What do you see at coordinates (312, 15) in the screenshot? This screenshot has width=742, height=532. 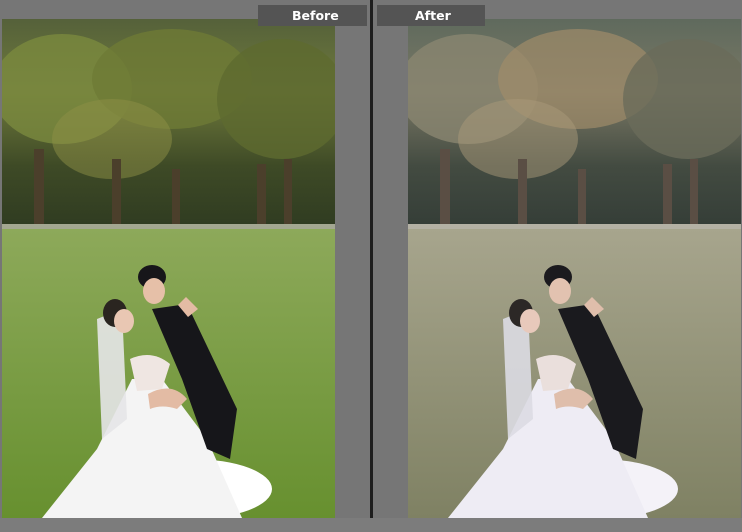 I see `before-label: Before` at bounding box center [312, 15].